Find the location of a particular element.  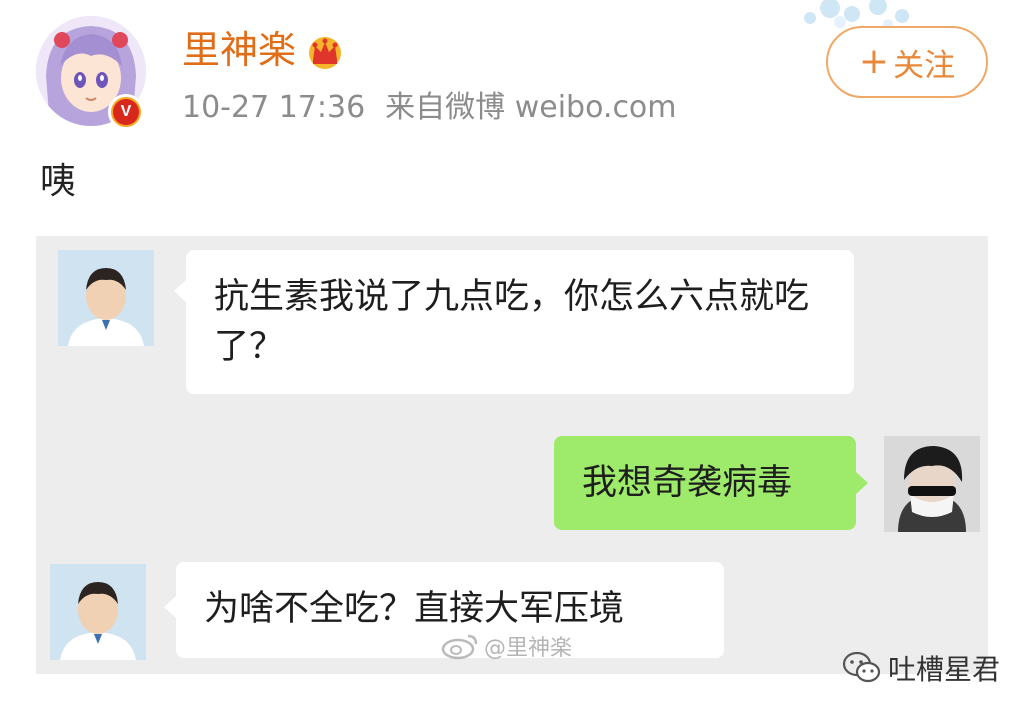

post-source: 来自微博 weibo.com is located at coordinates (530, 107).